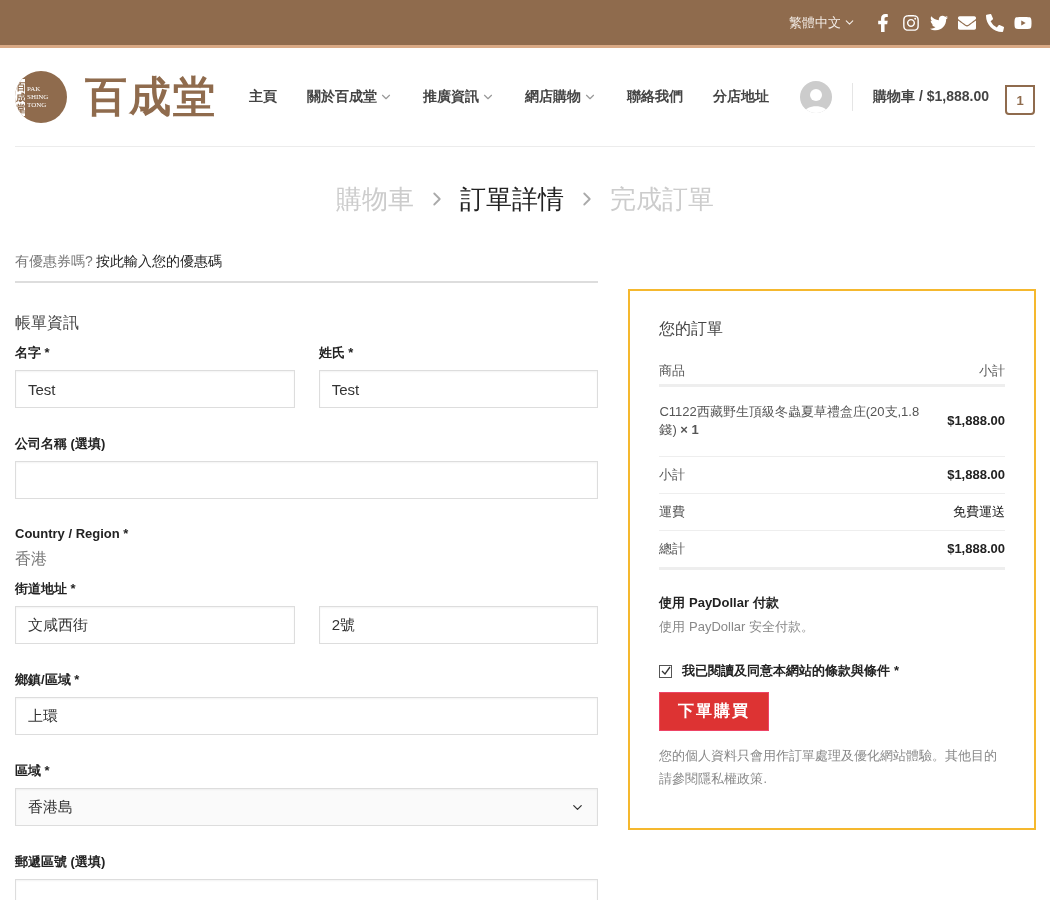 Image resolution: width=1050 pixels, height=900 pixels. I want to click on column-header: 小計, so click(992, 371).